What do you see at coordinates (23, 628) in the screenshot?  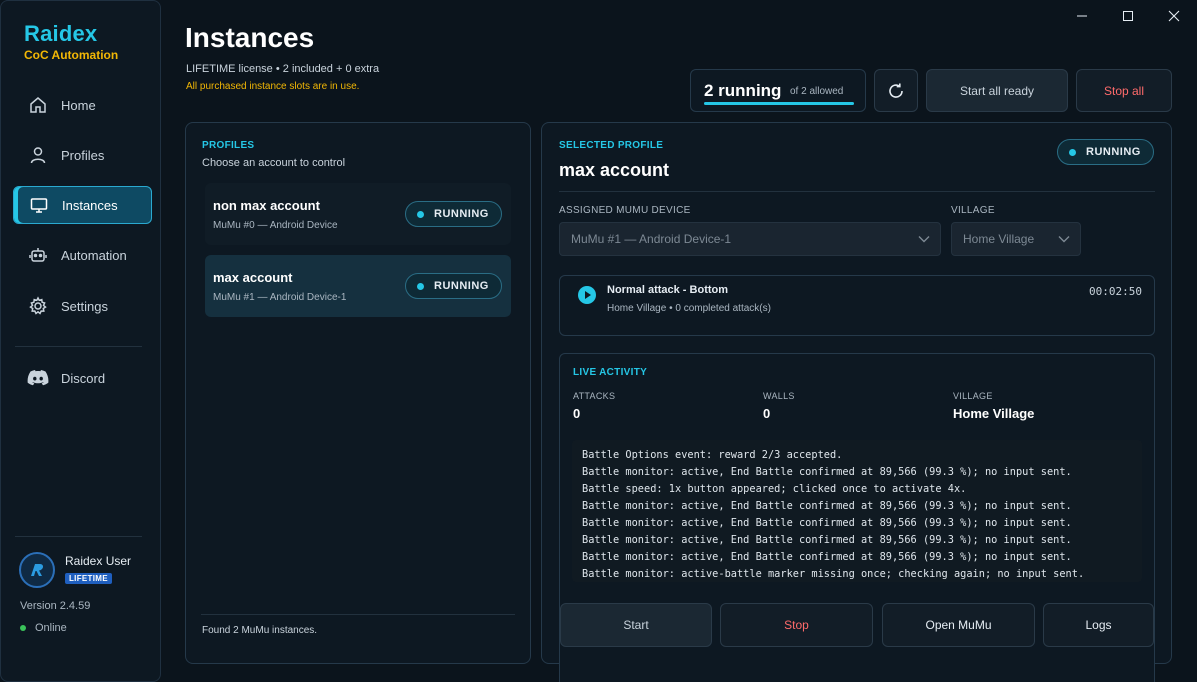 I see `online-dot-icon` at bounding box center [23, 628].